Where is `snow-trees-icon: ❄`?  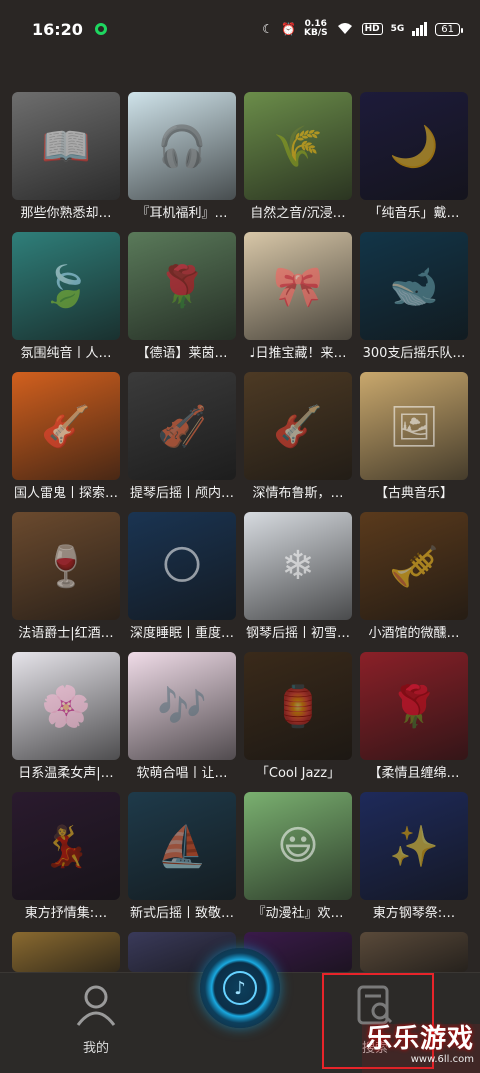 snow-trees-icon: ❄ is located at coordinates (298, 566).